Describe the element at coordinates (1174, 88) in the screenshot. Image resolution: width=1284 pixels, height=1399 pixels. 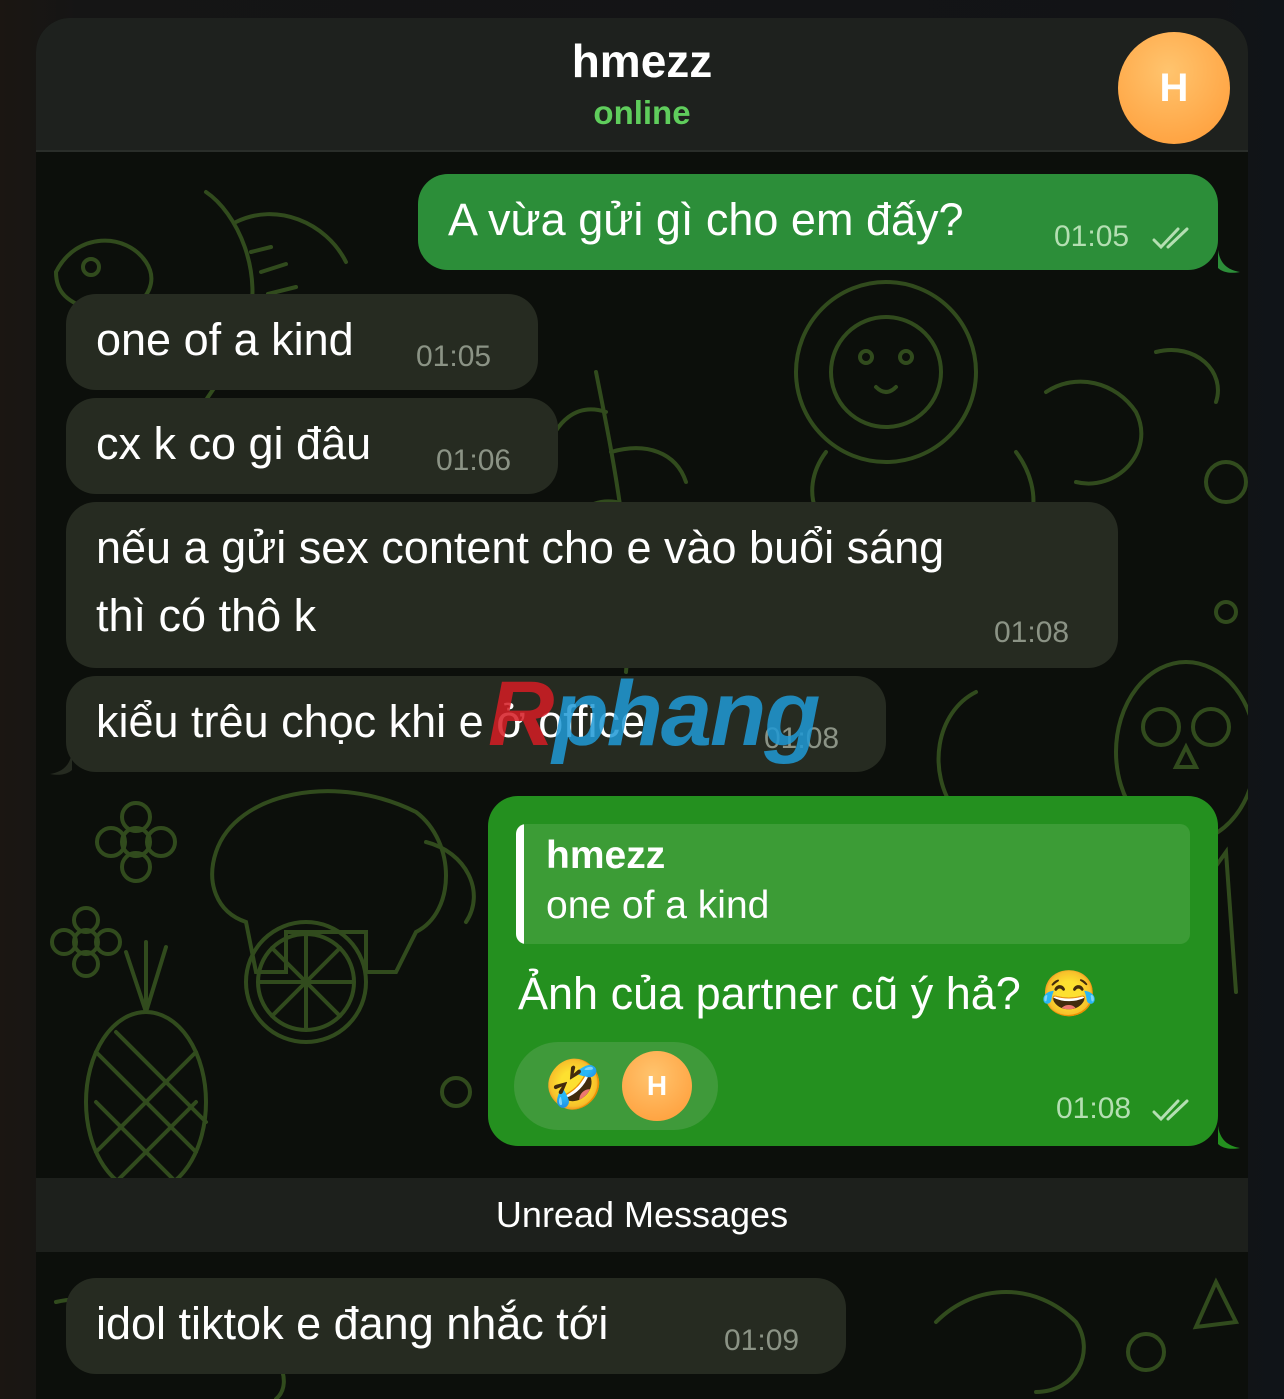
I see `avatar: H` at that location.